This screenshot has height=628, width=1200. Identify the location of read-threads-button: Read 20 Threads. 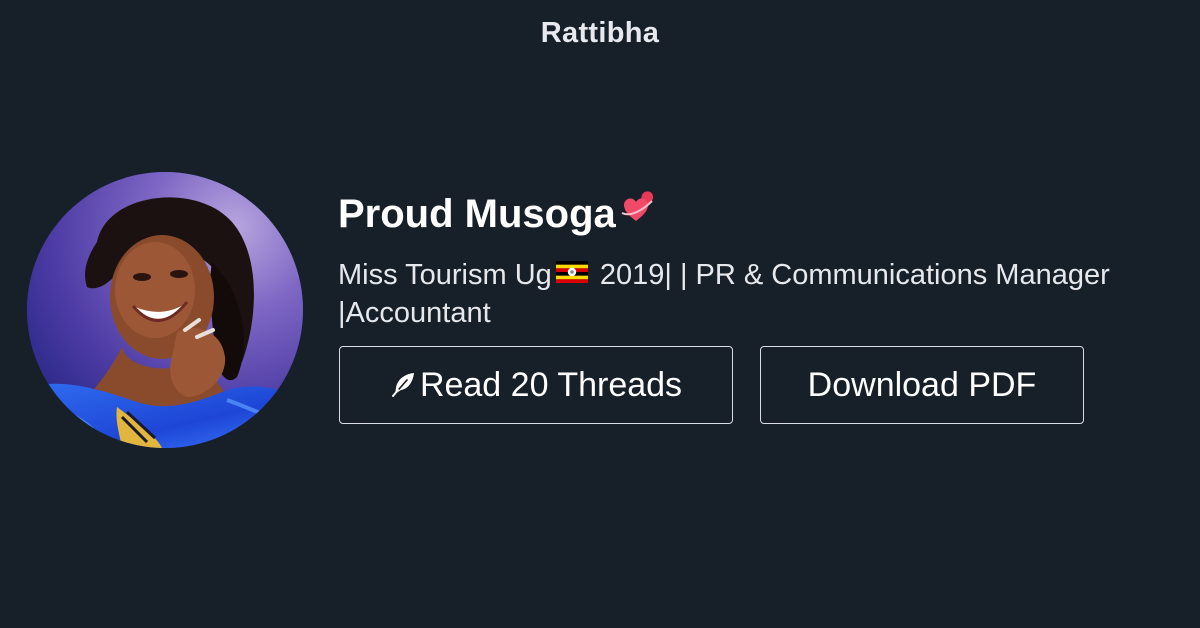
(536, 385).